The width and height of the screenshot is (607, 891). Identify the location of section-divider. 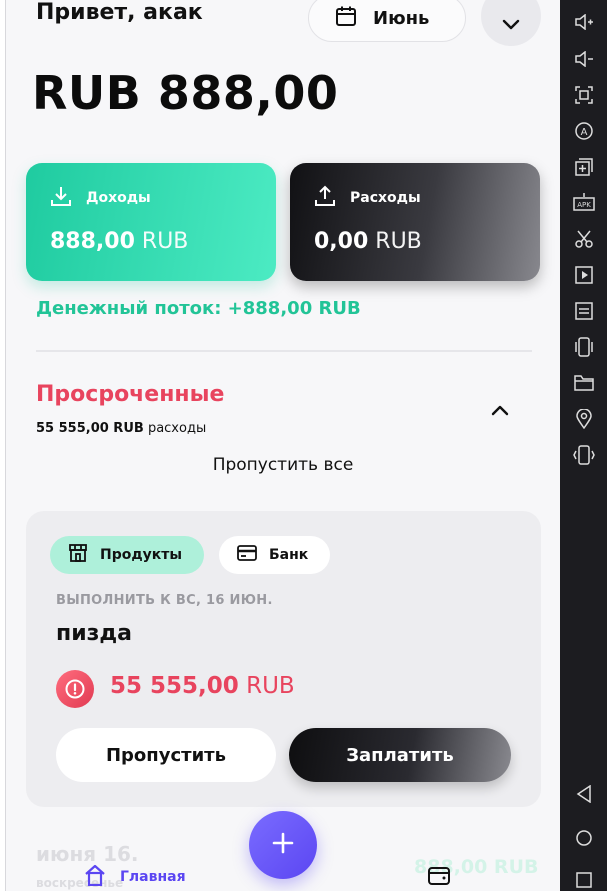
(284, 351).